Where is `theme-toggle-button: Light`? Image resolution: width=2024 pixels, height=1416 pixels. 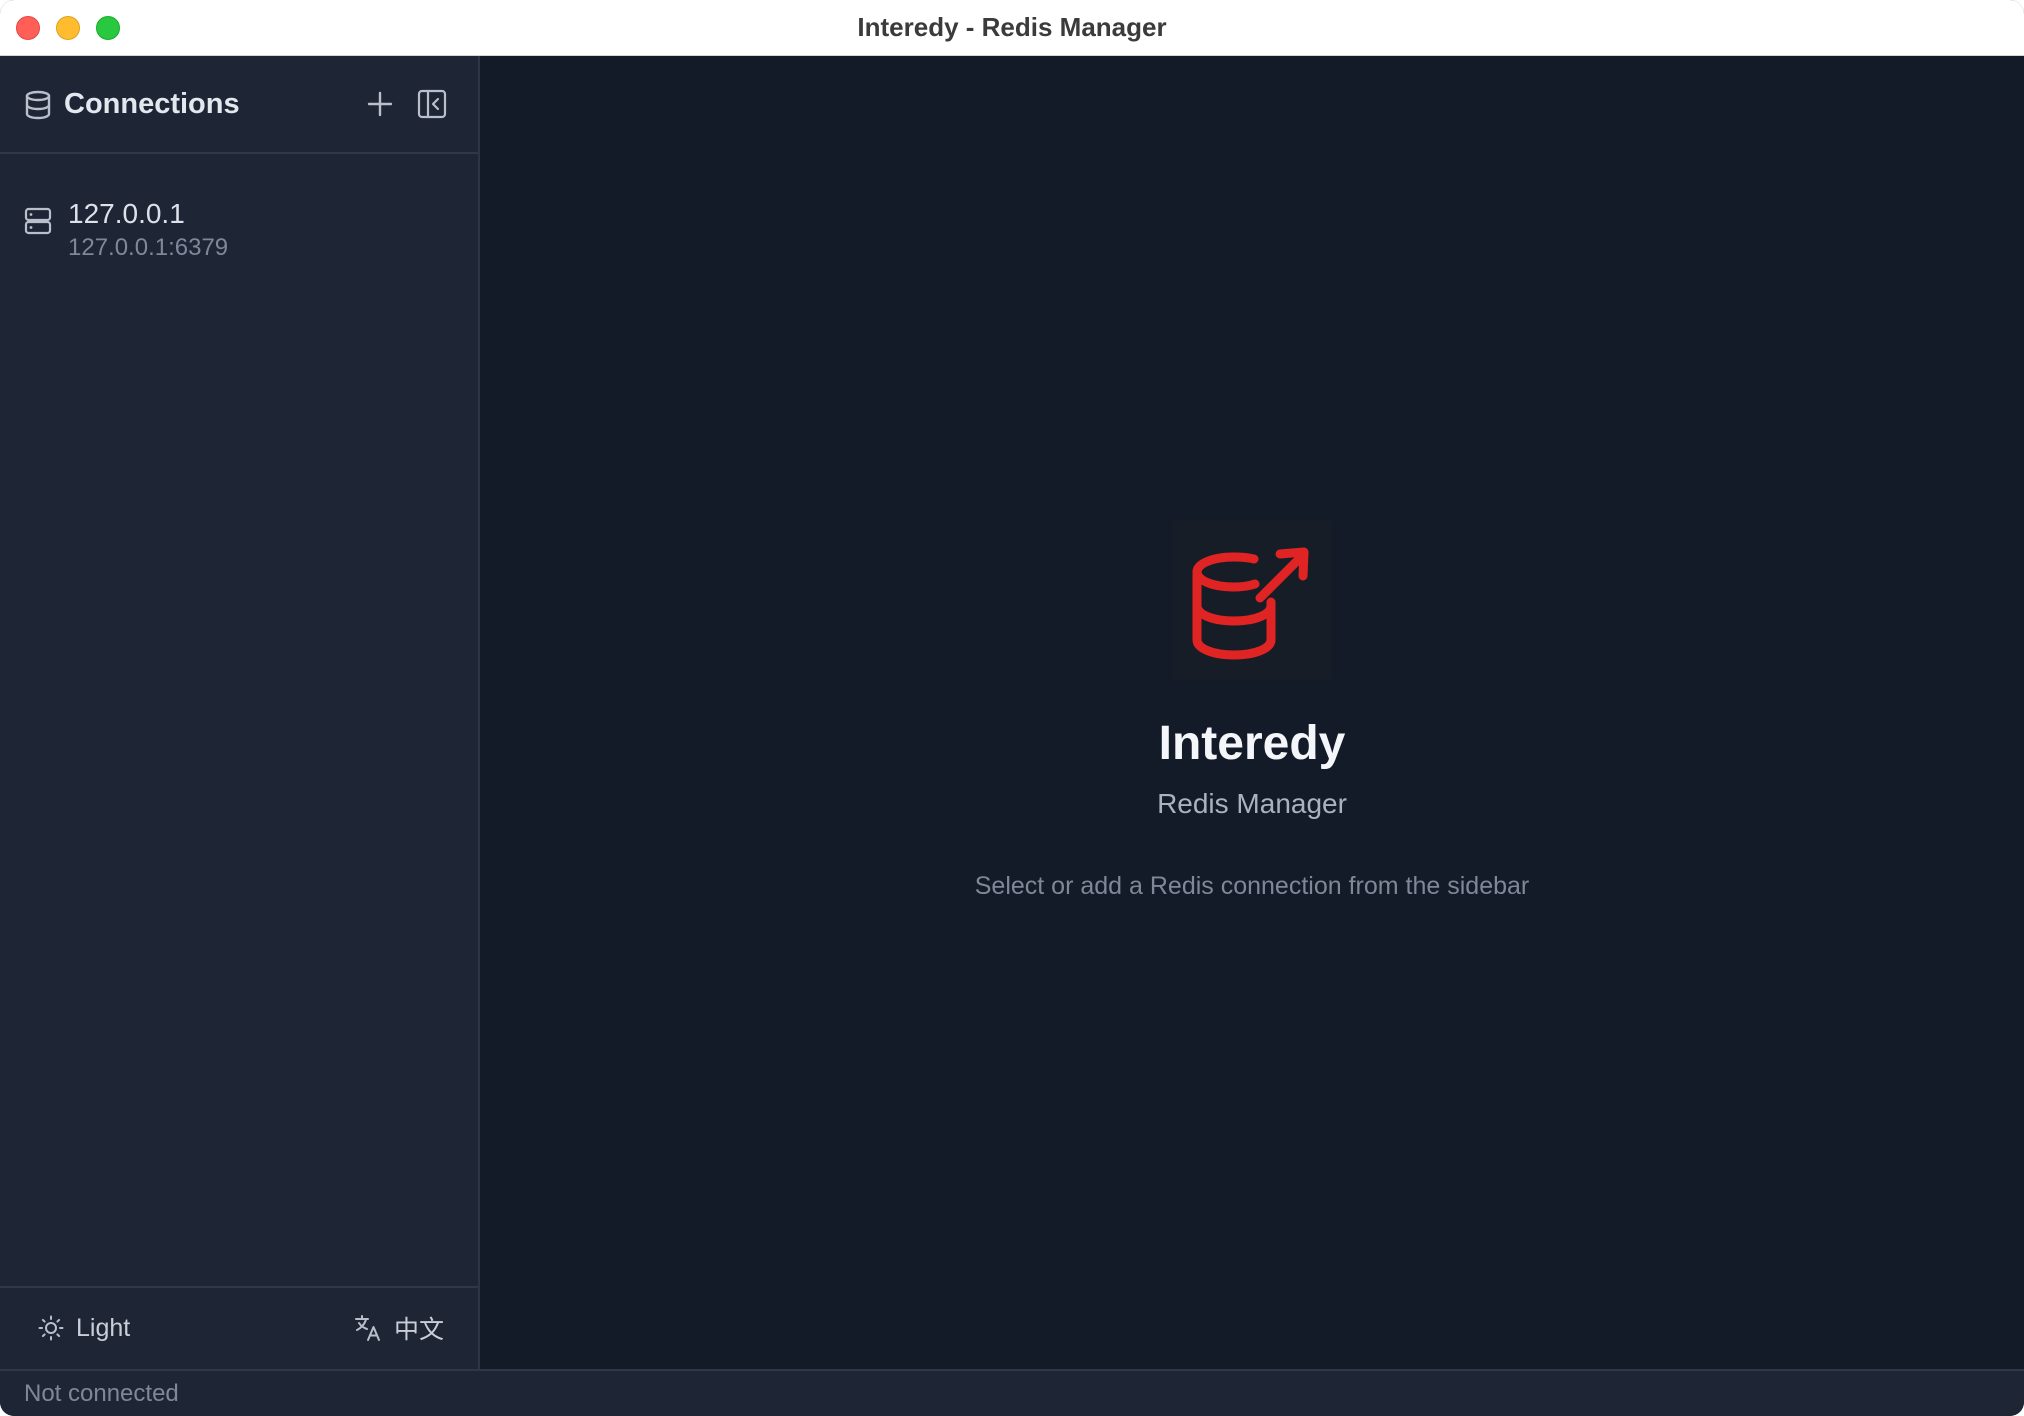 theme-toggle-button: Light is located at coordinates (84, 1328).